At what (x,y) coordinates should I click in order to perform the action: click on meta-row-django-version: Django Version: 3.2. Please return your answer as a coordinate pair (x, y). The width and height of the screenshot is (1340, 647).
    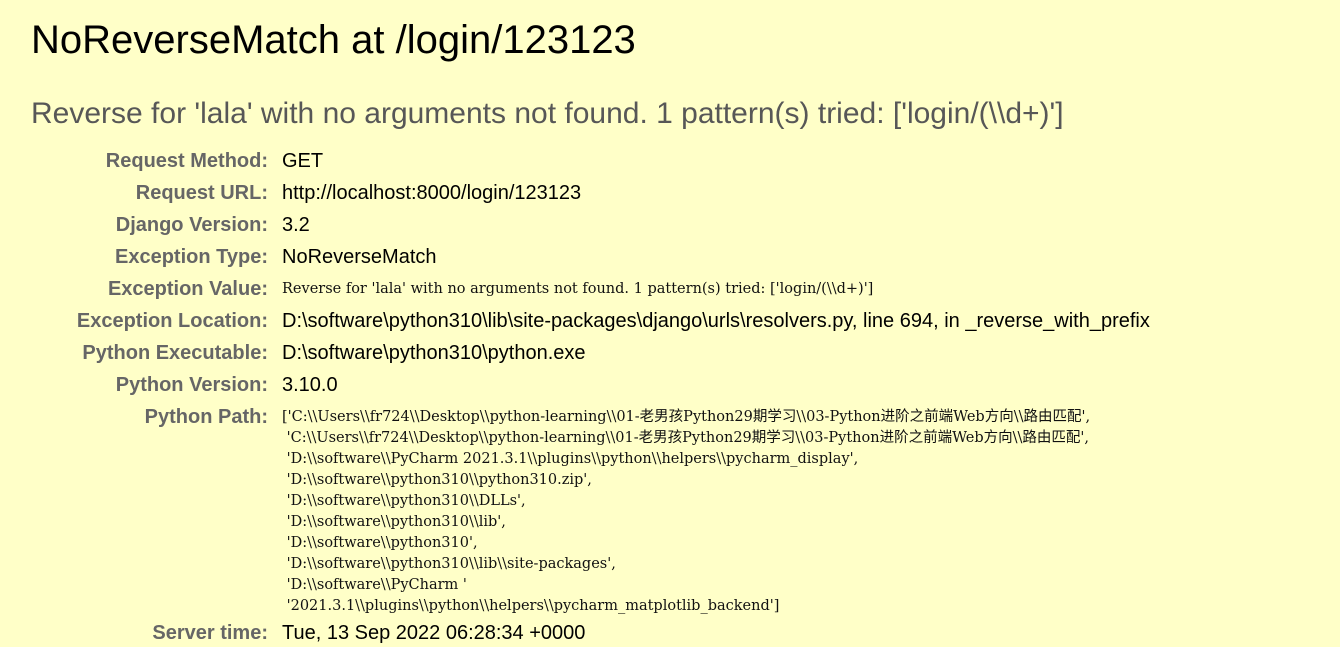
    Looking at the image, I should click on (590, 225).